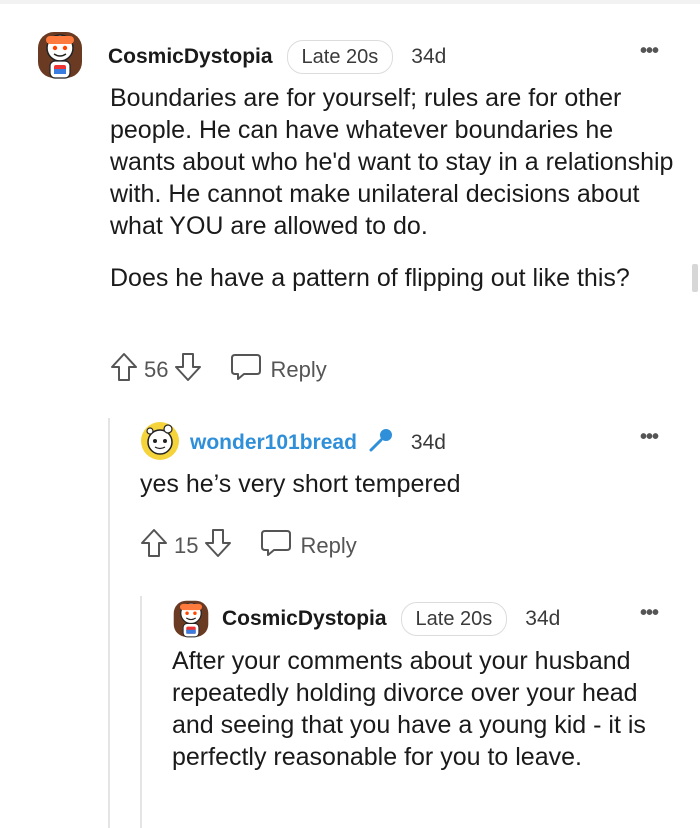  Describe the element at coordinates (186, 545) in the screenshot. I see `vote-count: 15` at that location.